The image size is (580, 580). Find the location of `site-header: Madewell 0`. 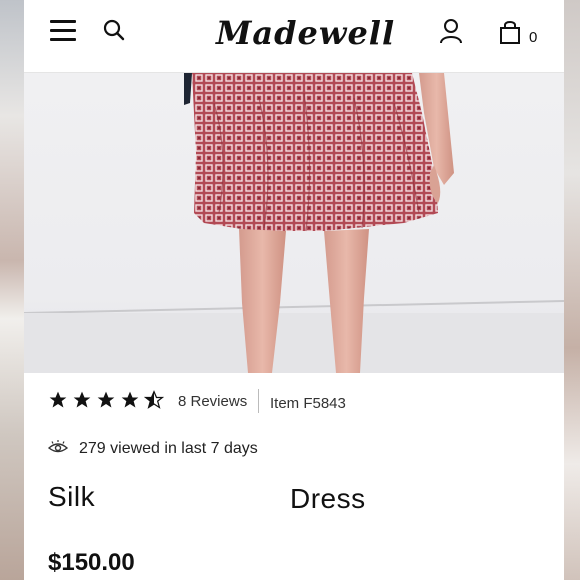

site-header: Madewell 0 is located at coordinates (294, 36).